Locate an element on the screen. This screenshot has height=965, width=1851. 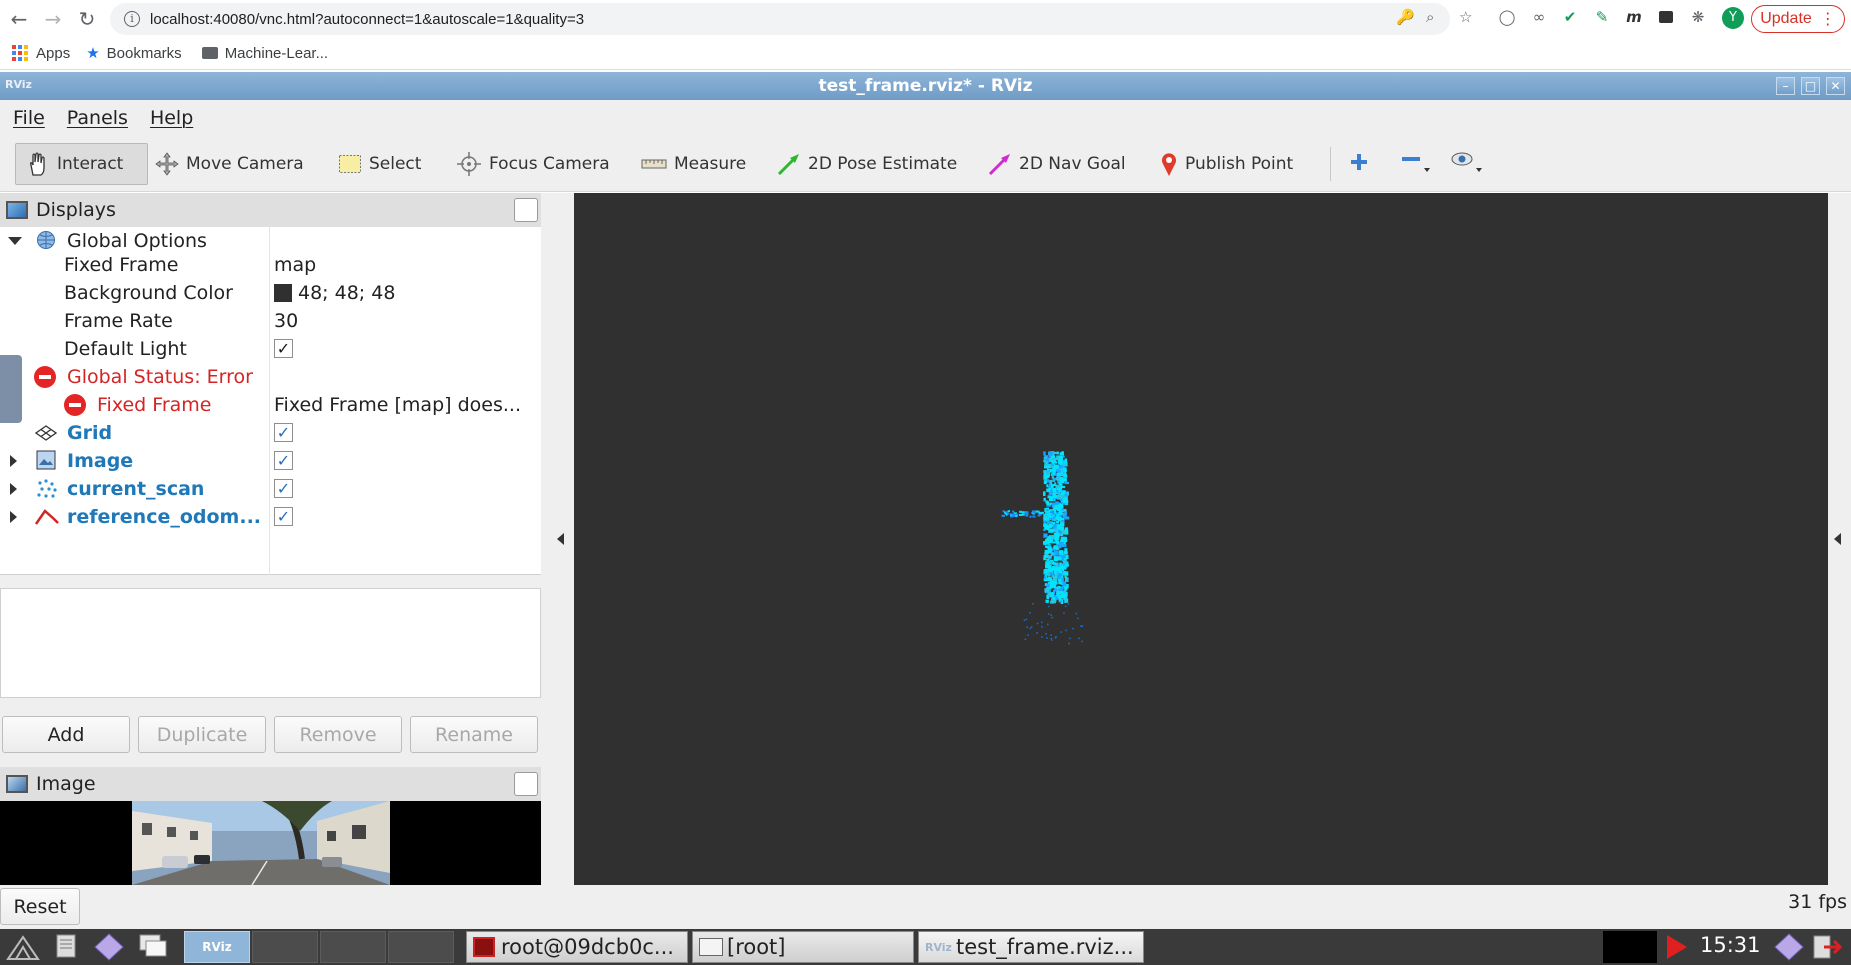
remove-button: Remove is located at coordinates (338, 734).